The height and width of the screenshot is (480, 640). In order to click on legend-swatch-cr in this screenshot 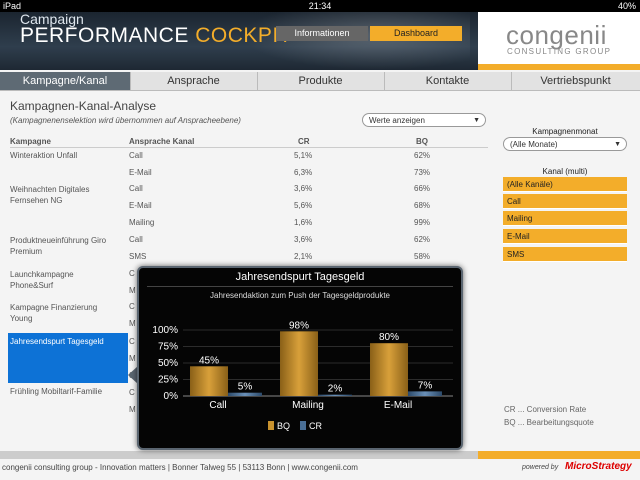, I will do `click(303, 425)`.